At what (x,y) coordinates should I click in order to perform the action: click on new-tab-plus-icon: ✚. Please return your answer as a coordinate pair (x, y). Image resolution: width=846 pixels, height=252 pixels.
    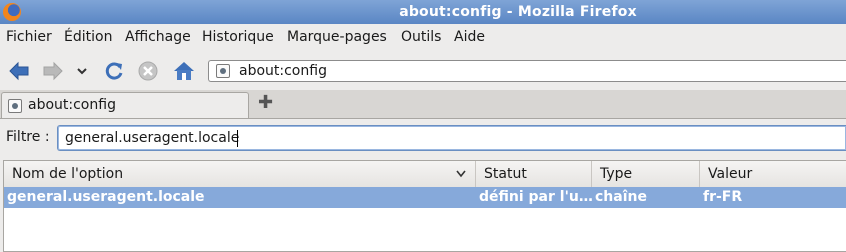
    Looking at the image, I should click on (265, 103).